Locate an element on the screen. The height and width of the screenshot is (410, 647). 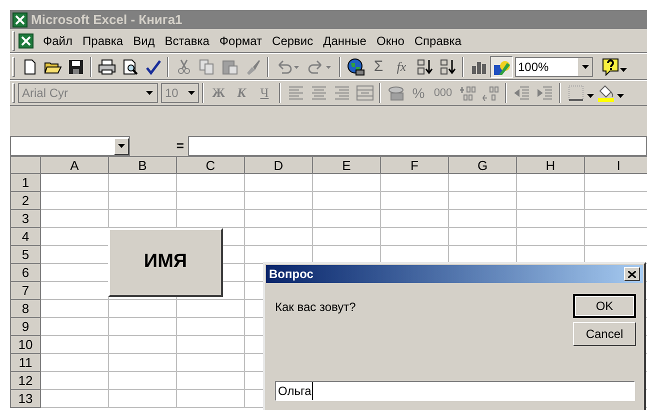
row-header: 3 is located at coordinates (25, 219).